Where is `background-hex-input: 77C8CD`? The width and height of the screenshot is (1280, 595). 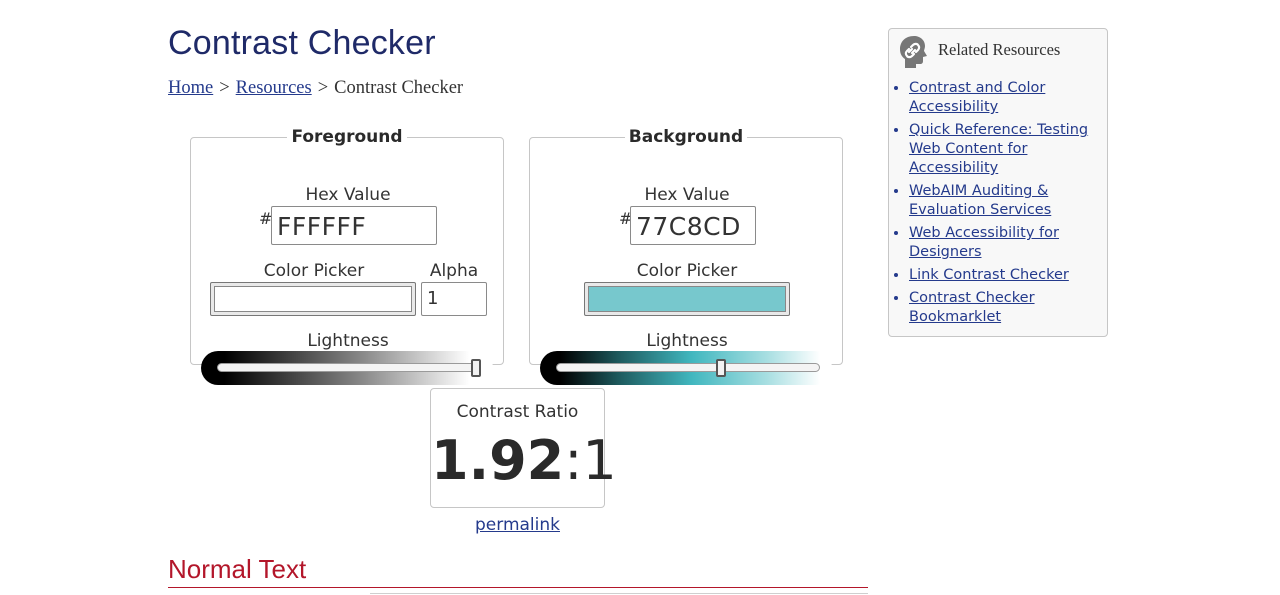
background-hex-input: 77C8CD is located at coordinates (693, 225).